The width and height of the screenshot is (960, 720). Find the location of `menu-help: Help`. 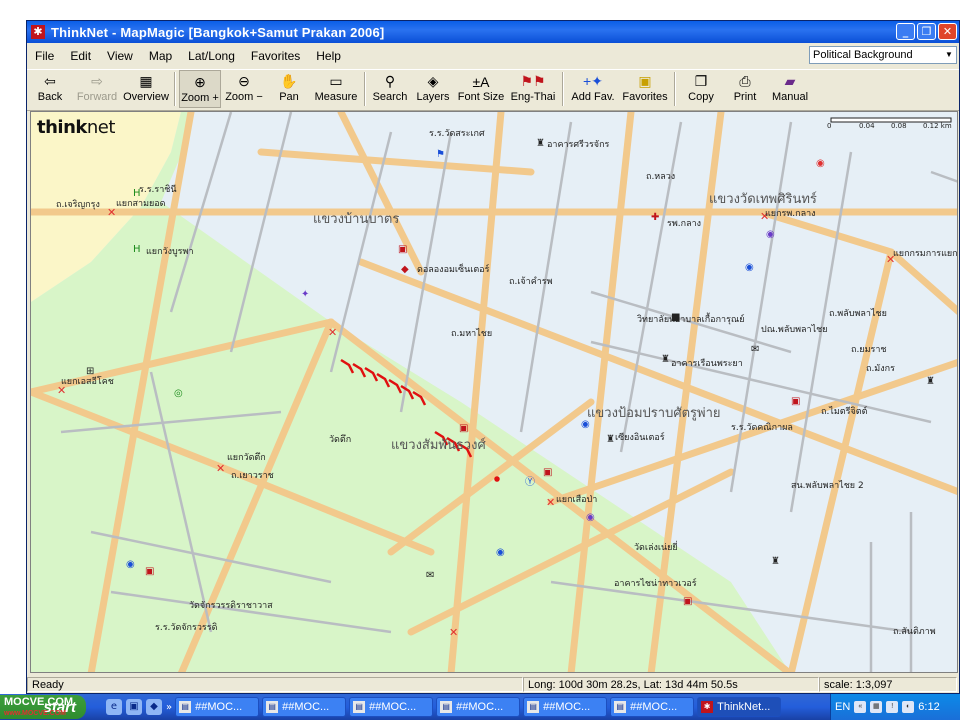

menu-help: Help is located at coordinates (328, 56).